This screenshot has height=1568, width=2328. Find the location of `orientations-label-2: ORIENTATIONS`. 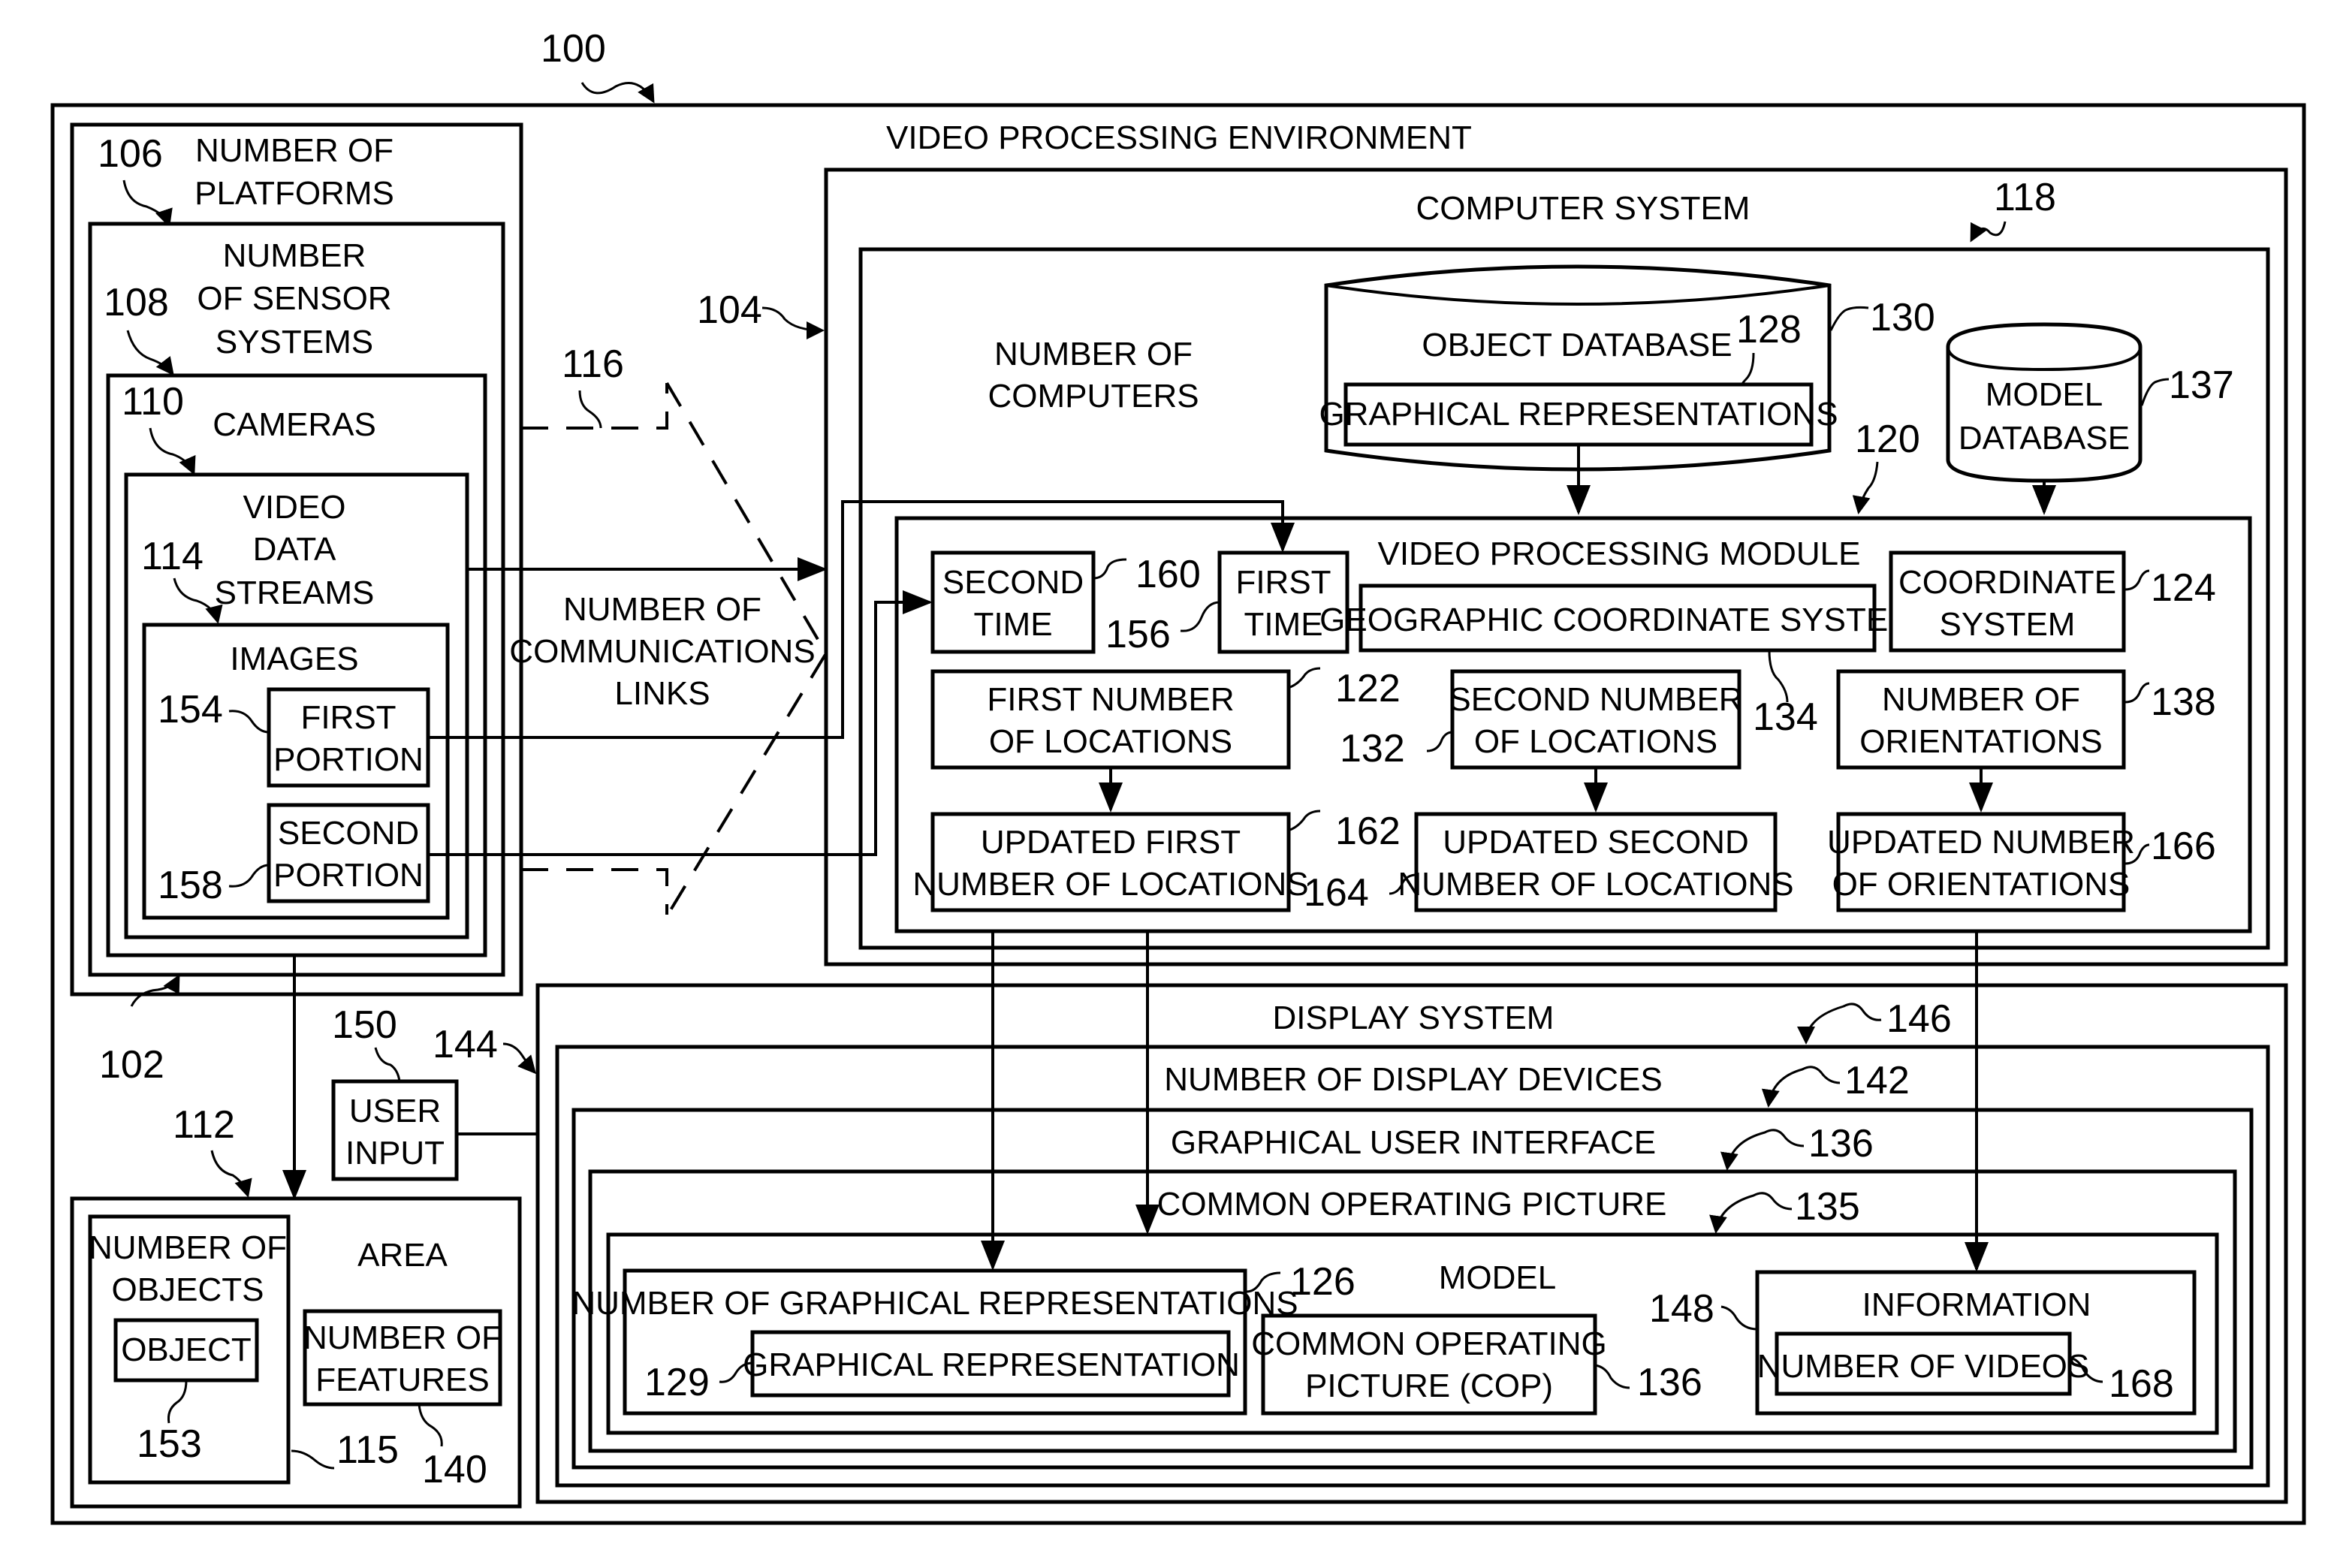

orientations-label-2: ORIENTATIONS is located at coordinates (1981, 742).